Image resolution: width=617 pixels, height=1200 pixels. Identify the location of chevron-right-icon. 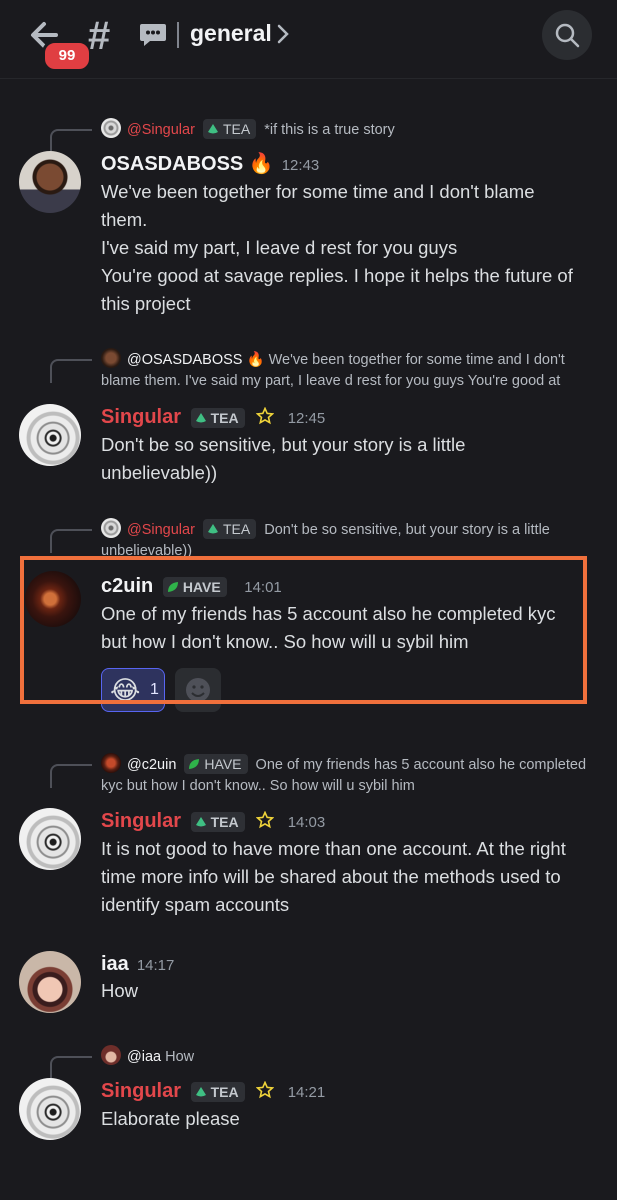
(283, 34).